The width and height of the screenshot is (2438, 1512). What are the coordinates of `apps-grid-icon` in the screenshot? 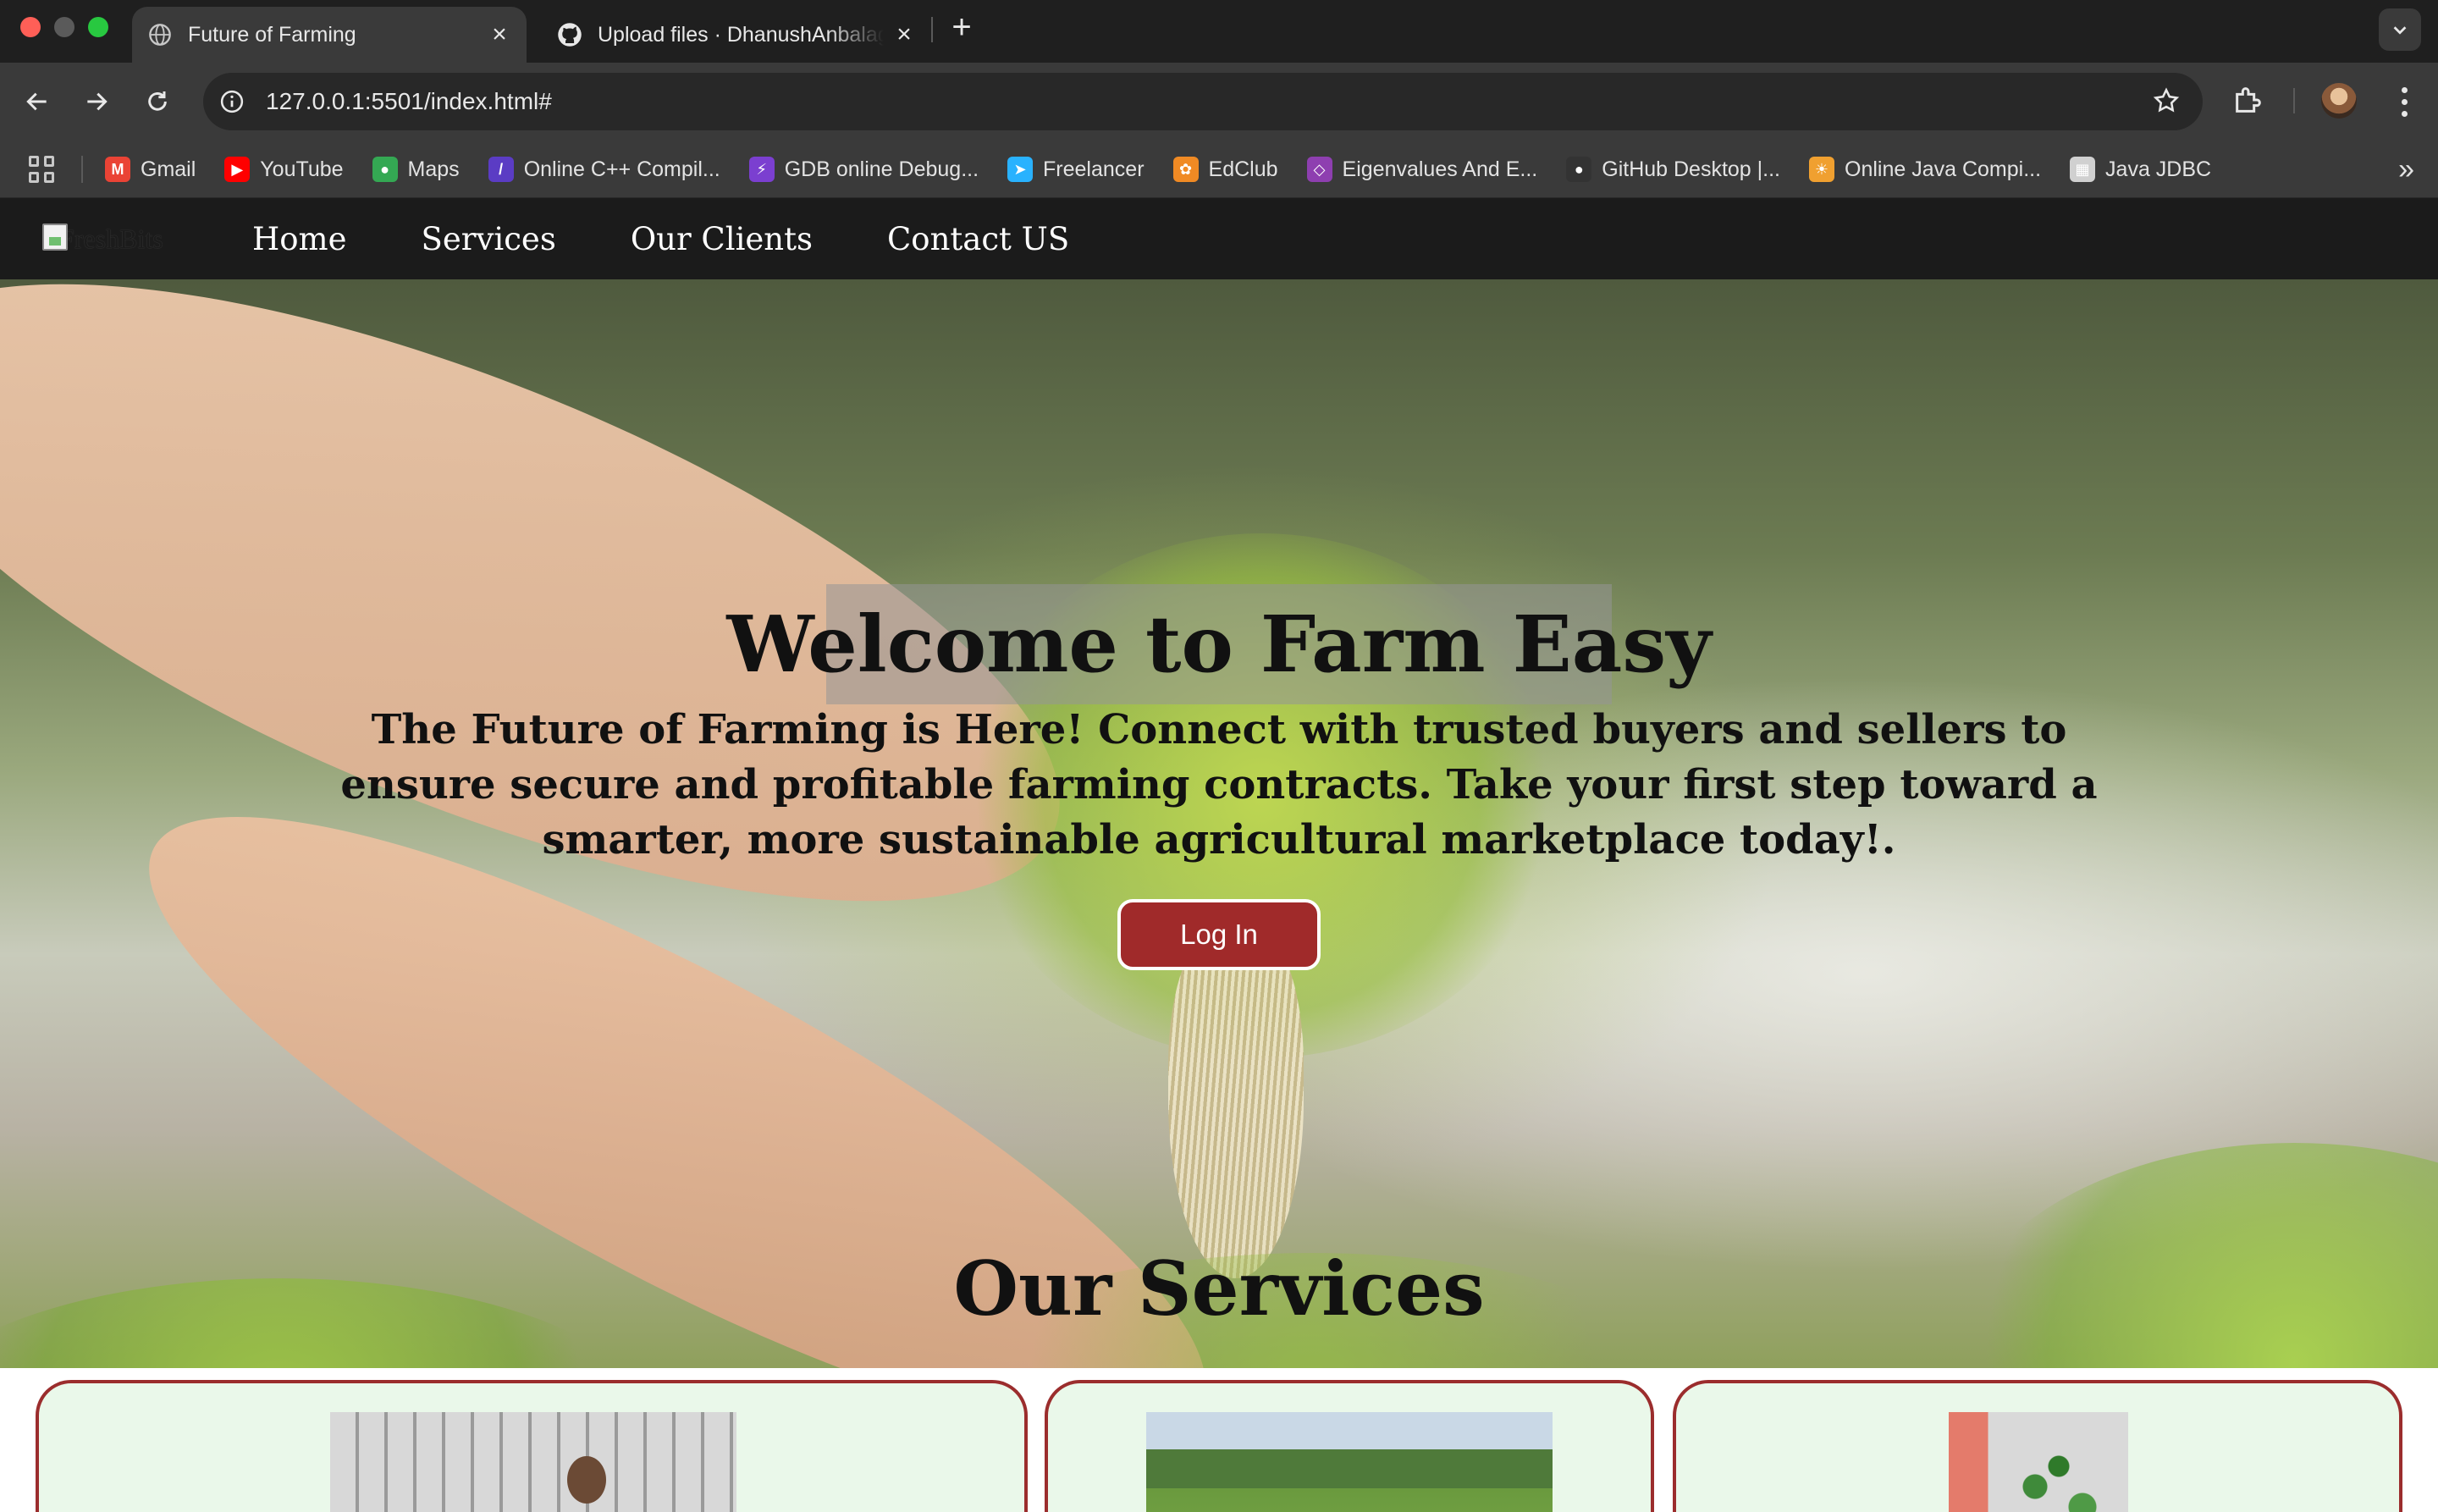 It's located at (42, 169).